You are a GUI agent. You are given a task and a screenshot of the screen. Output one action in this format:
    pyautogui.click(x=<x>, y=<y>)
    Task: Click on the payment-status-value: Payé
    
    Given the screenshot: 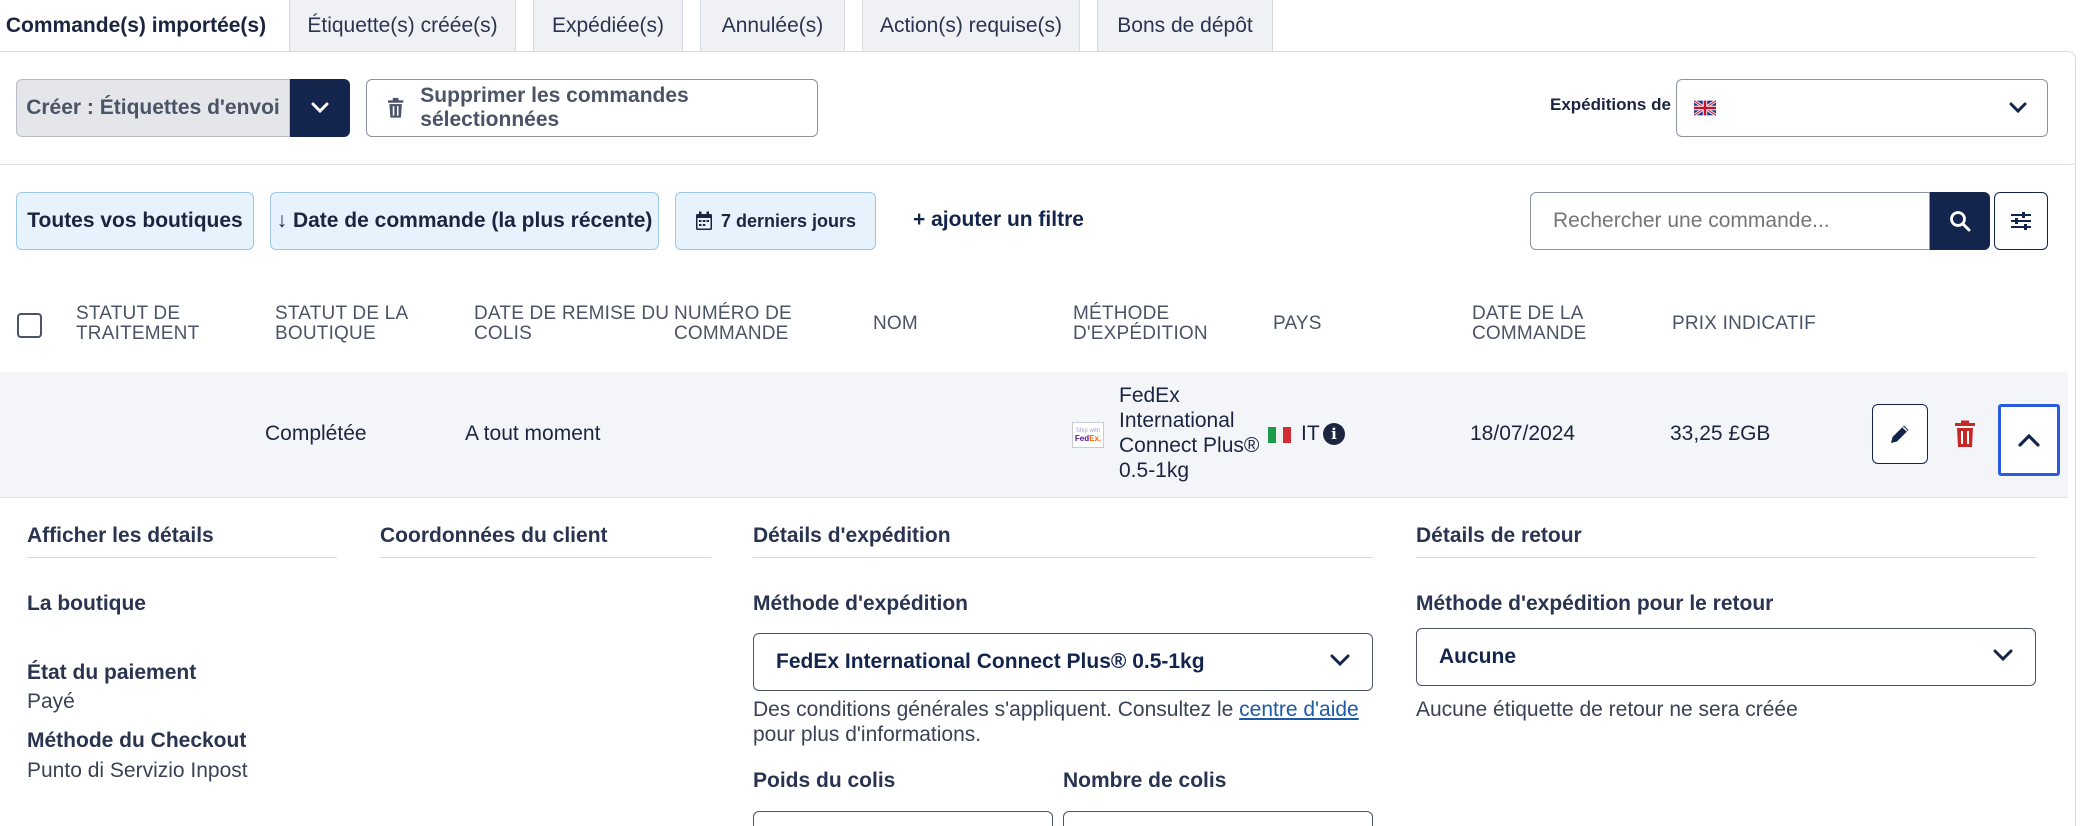 What is the action you would take?
    pyautogui.click(x=51, y=701)
    